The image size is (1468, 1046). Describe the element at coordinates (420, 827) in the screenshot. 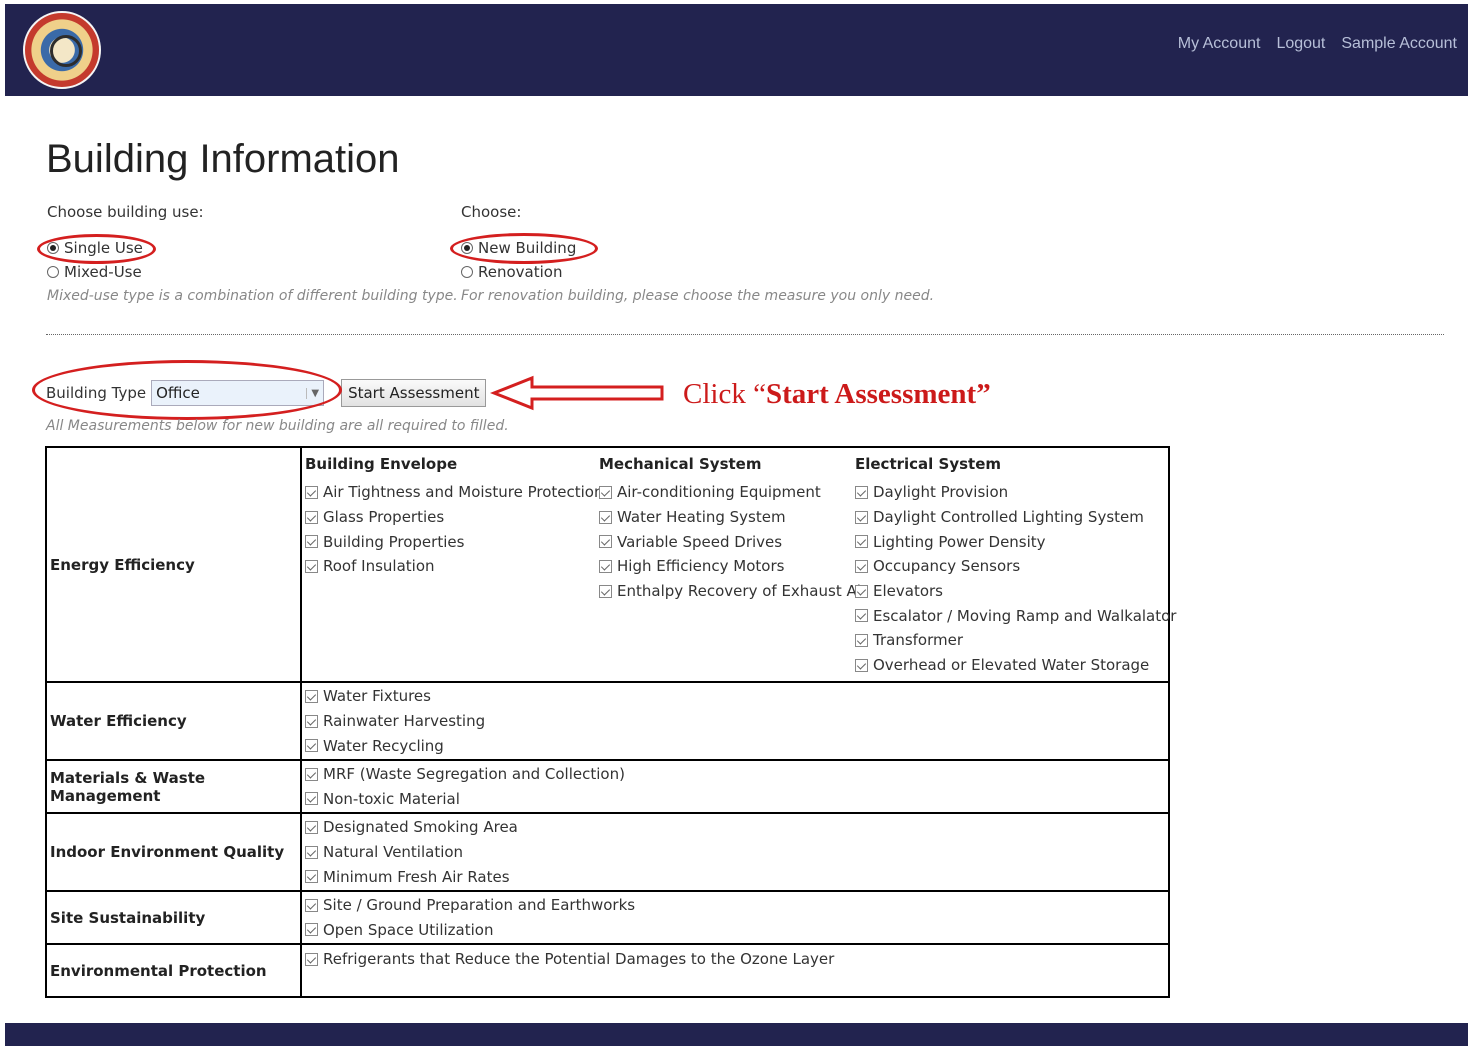

I see `measure-label: Designated Smoking Area` at that location.